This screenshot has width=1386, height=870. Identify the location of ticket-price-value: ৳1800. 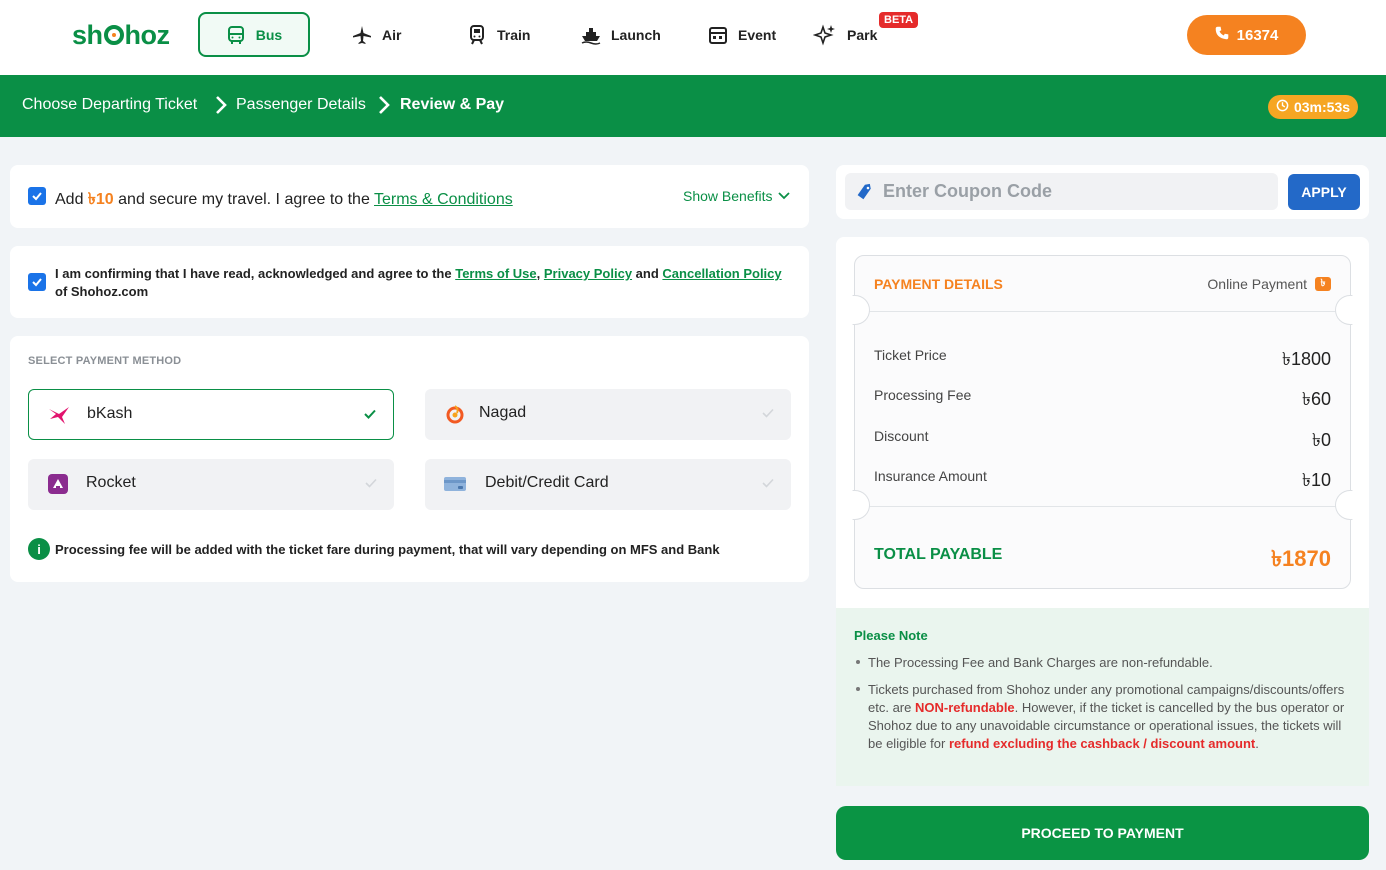
(1306, 359).